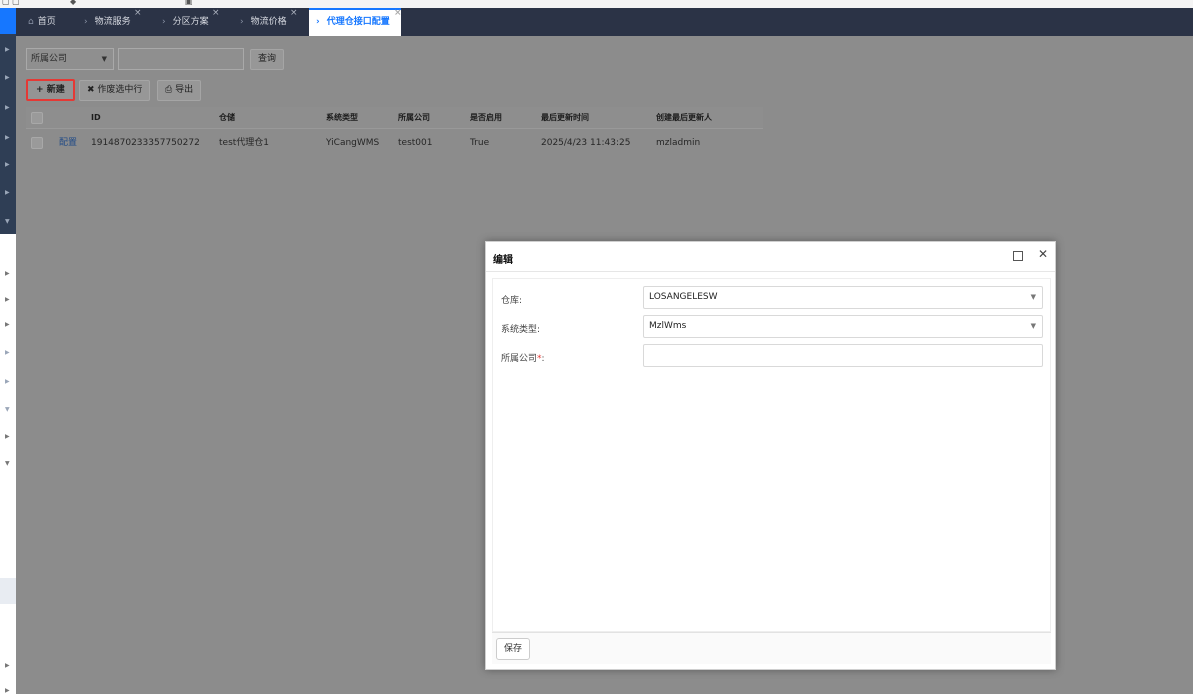  I want to click on tab-logistics-service: › 物流服务 ×, so click(123, 22).